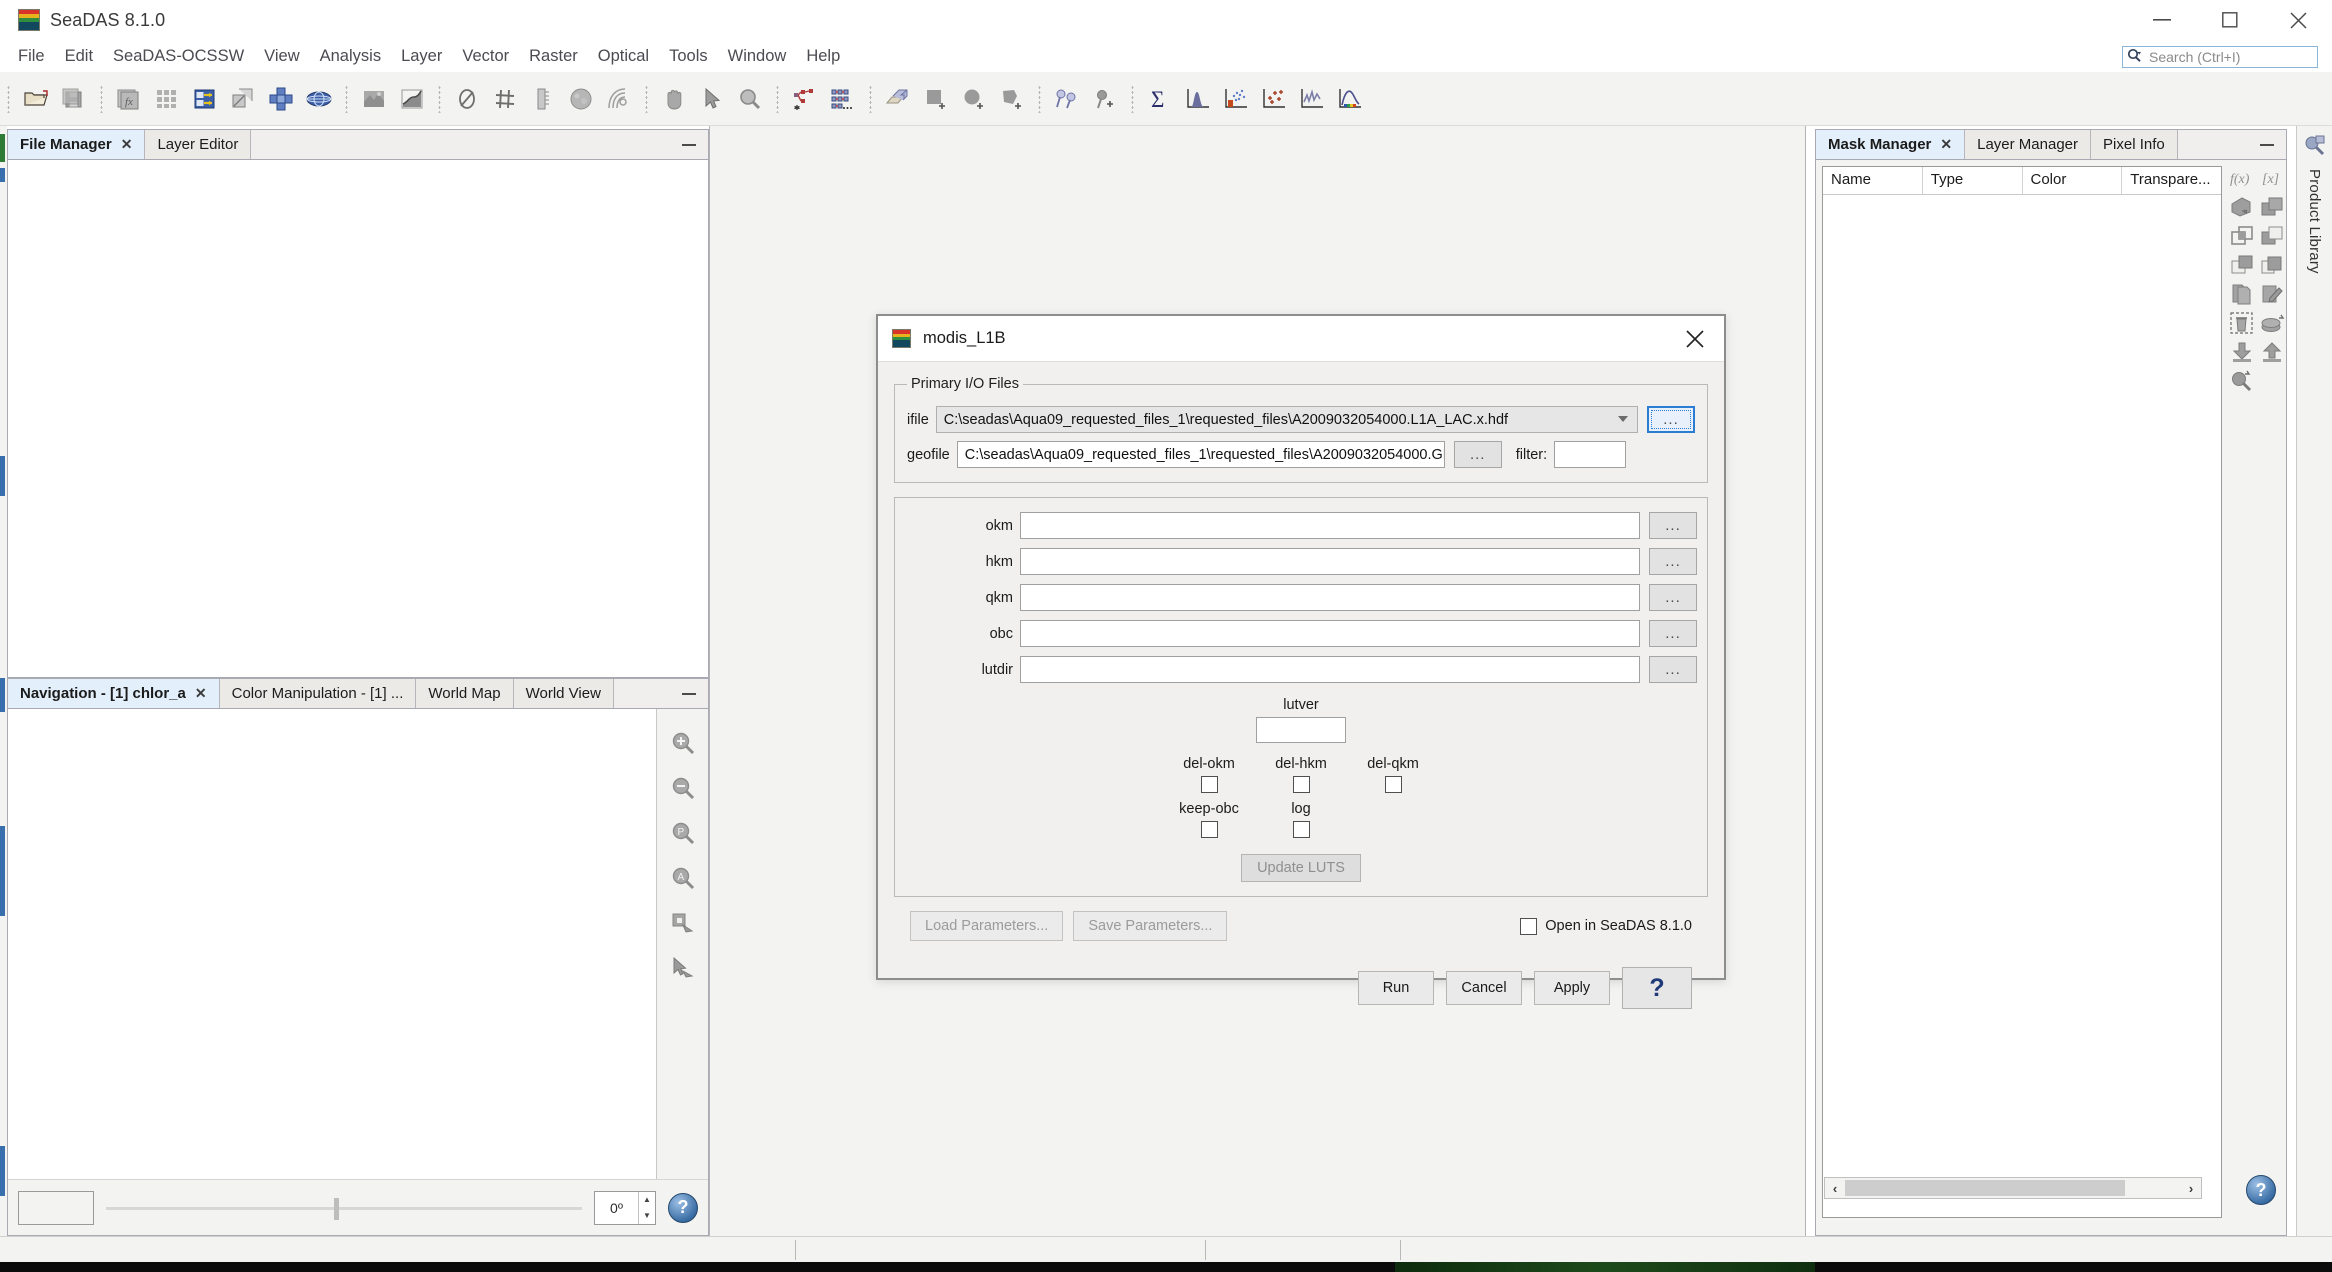 This screenshot has width=2332, height=1272. Describe the element at coordinates (2134, 144) in the screenshot. I see `tab-pixel-info: Pixel Info` at that location.